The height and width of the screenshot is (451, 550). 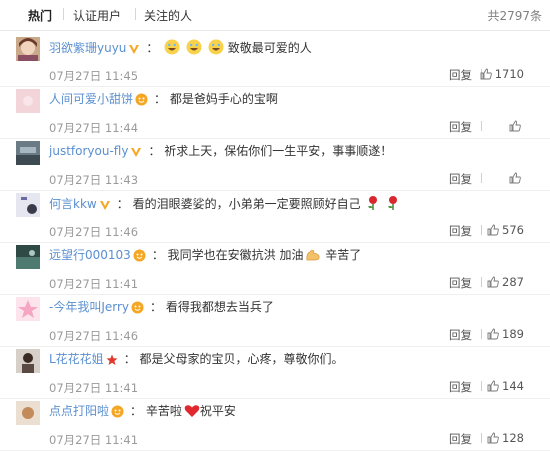 I want to click on comment-text: 看得我都想去当兵了, so click(x=219, y=307).